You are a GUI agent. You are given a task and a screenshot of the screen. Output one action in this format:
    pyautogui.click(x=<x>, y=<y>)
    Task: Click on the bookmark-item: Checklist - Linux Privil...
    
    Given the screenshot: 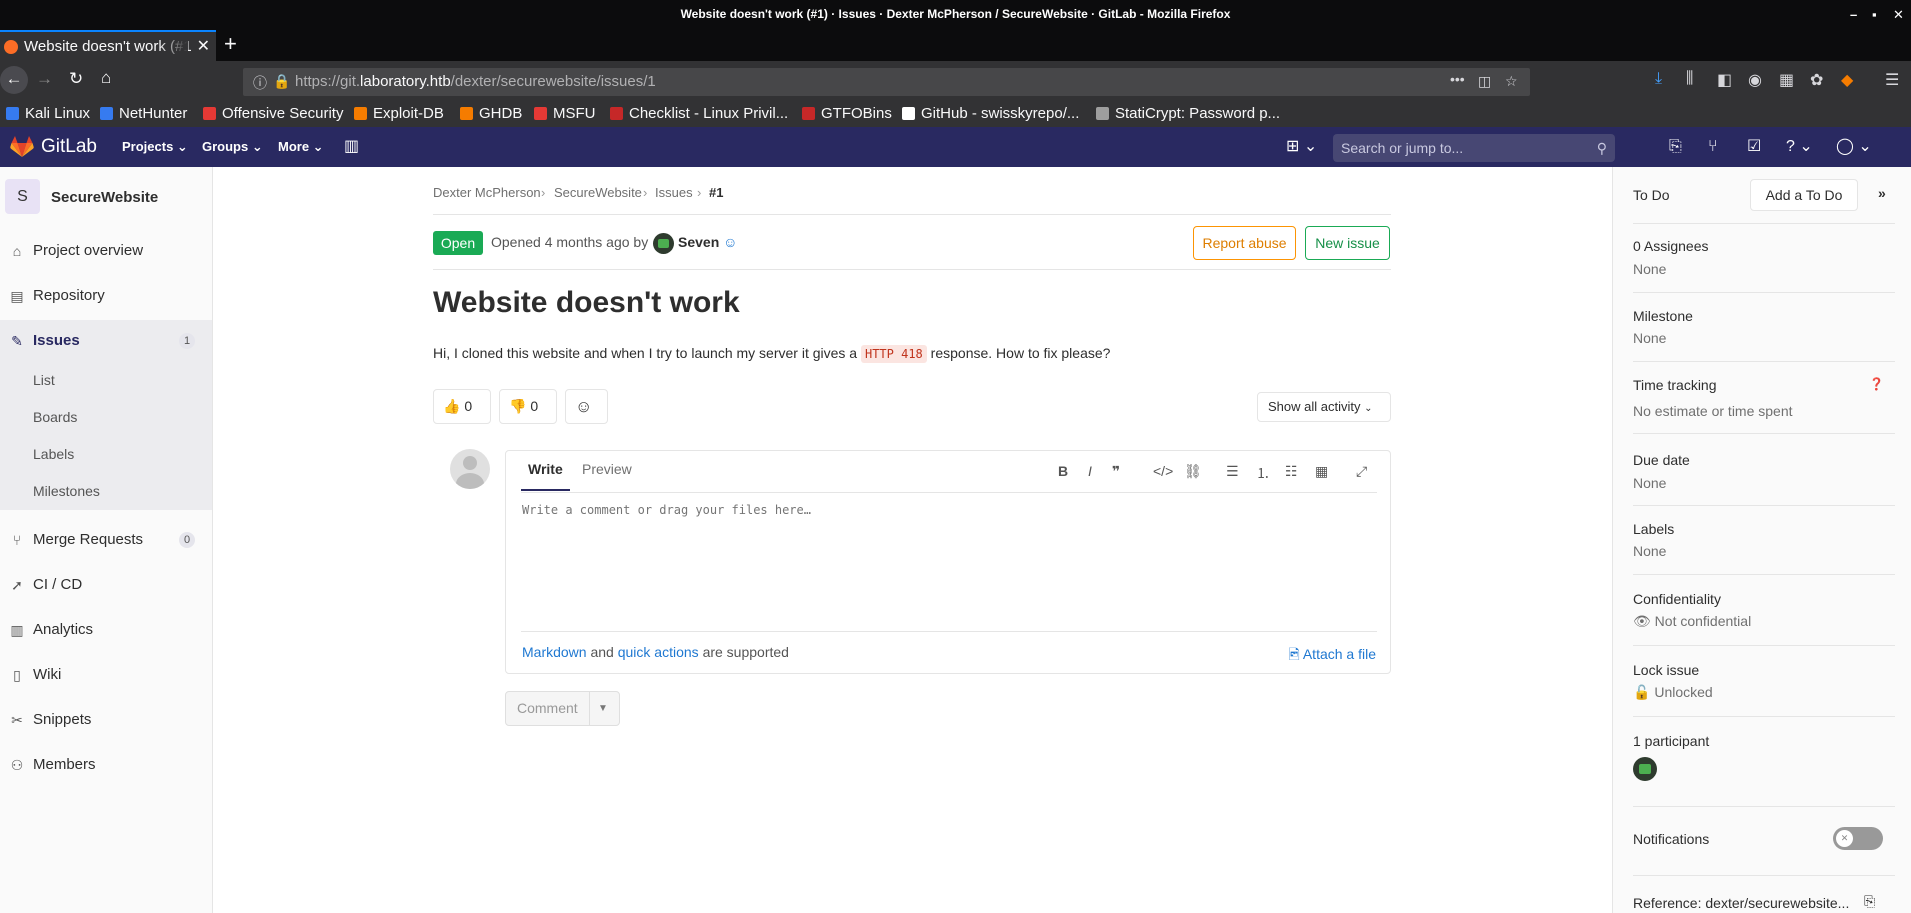 What is the action you would take?
    pyautogui.click(x=699, y=114)
    